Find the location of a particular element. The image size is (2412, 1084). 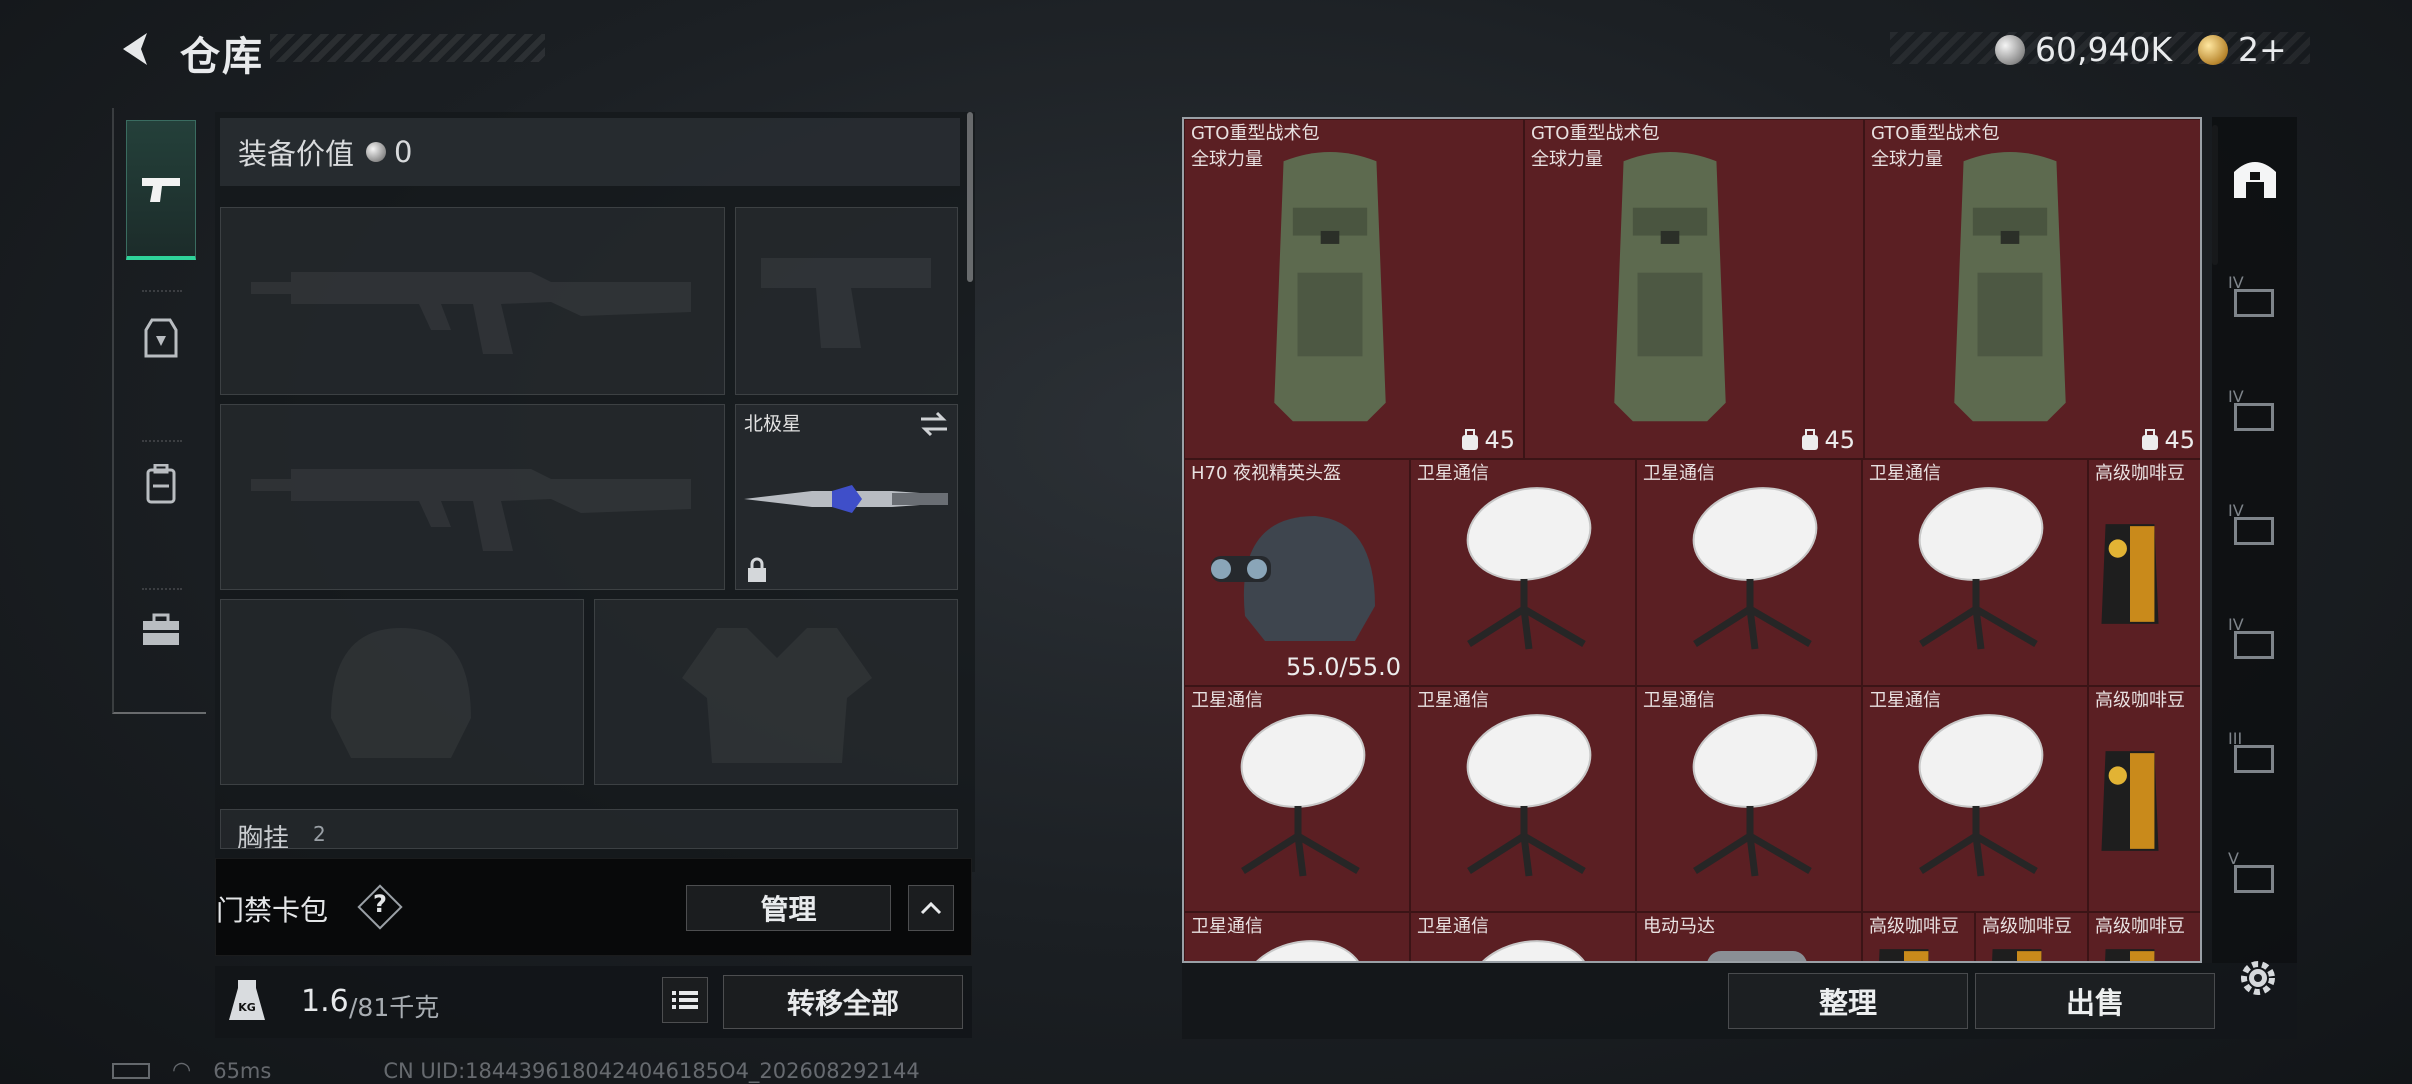

manage-button: 管理 is located at coordinates (788, 908).